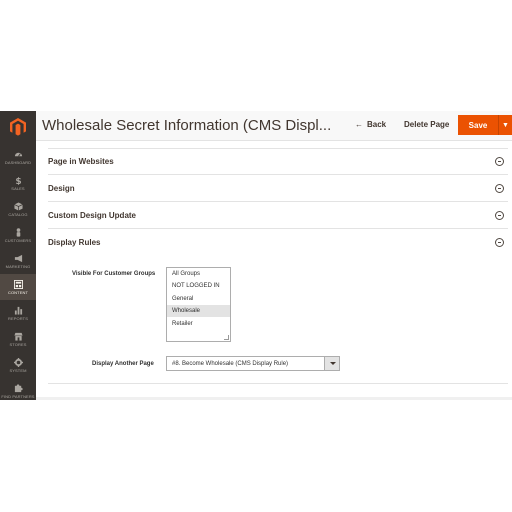 This screenshot has width=512, height=512. Describe the element at coordinates (274, 398) in the screenshot. I see `footer-strip` at that location.